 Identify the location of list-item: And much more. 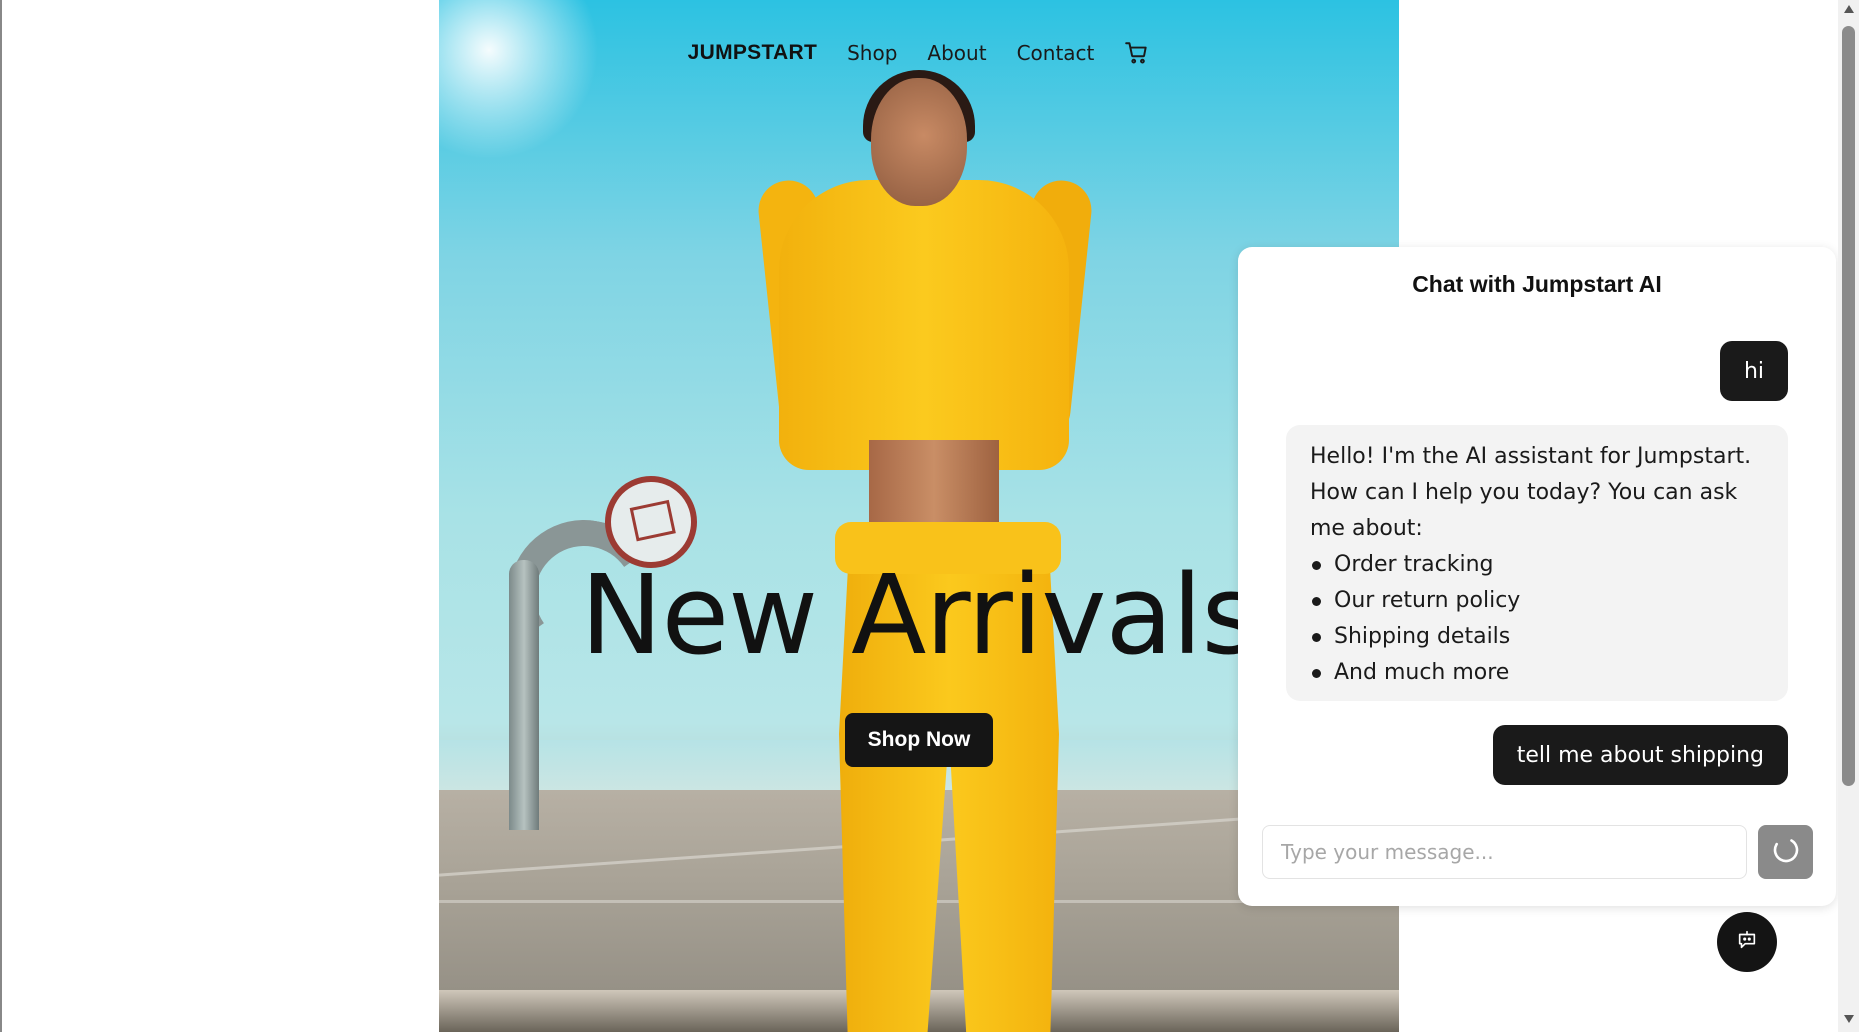
(1537, 673).